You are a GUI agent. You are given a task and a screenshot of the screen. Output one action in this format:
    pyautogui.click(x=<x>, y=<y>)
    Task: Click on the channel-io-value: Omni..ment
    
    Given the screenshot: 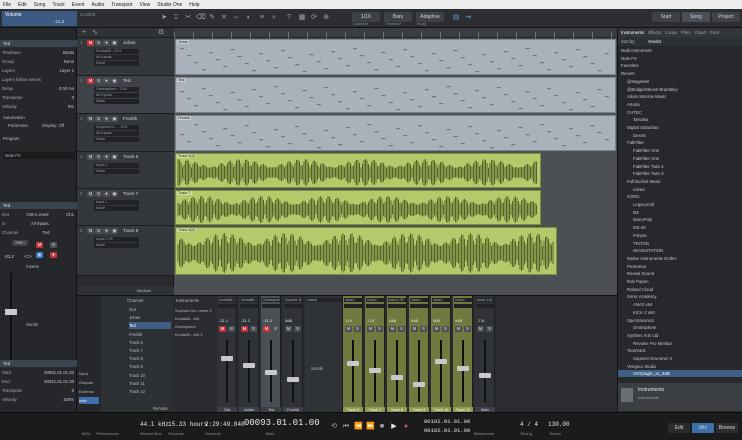 What is the action you would take?
    pyautogui.click(x=37, y=215)
    